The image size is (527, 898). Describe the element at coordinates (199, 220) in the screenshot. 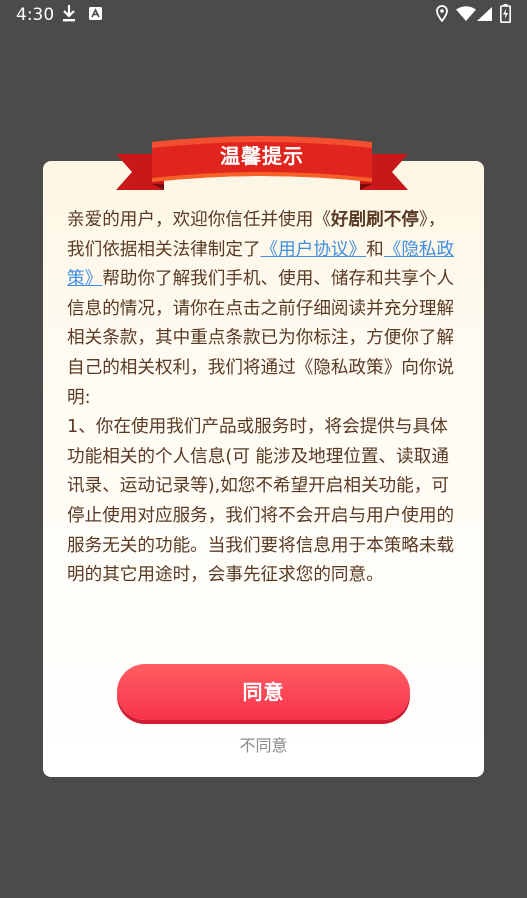

I see `intro-text: 亲爱的用户，欢迎你信任并使用《` at that location.